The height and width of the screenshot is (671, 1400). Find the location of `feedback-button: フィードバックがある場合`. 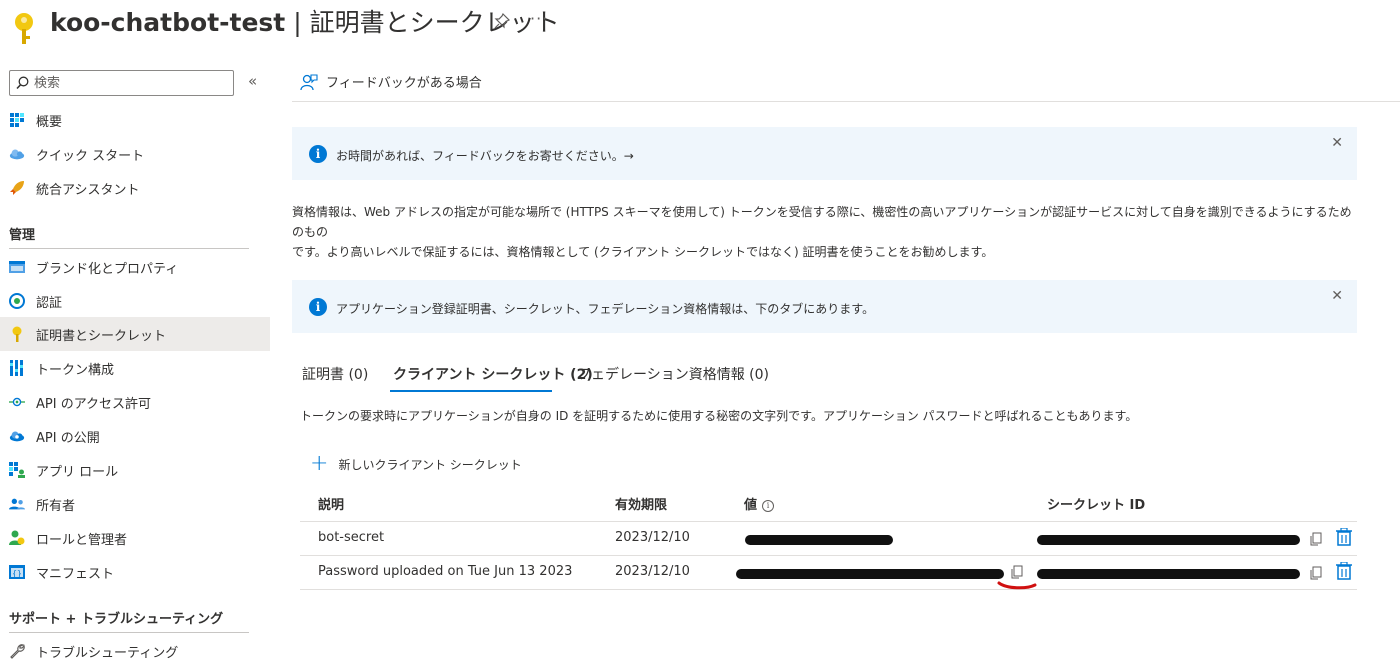

feedback-button: フィードバックがある場合 is located at coordinates (391, 81).